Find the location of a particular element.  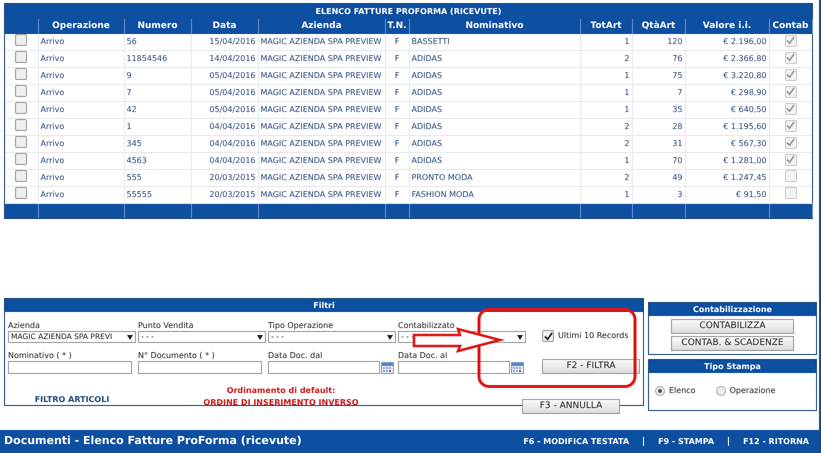

column-header: Data is located at coordinates (224, 26).